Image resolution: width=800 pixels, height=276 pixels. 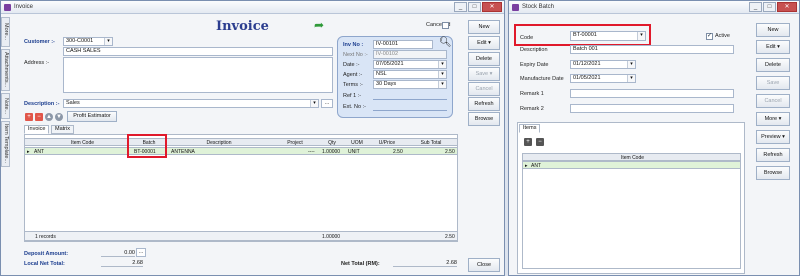 What do you see at coordinates (37, 129) in the screenshot?
I see `tab-invoice: Invoice` at bounding box center [37, 129].